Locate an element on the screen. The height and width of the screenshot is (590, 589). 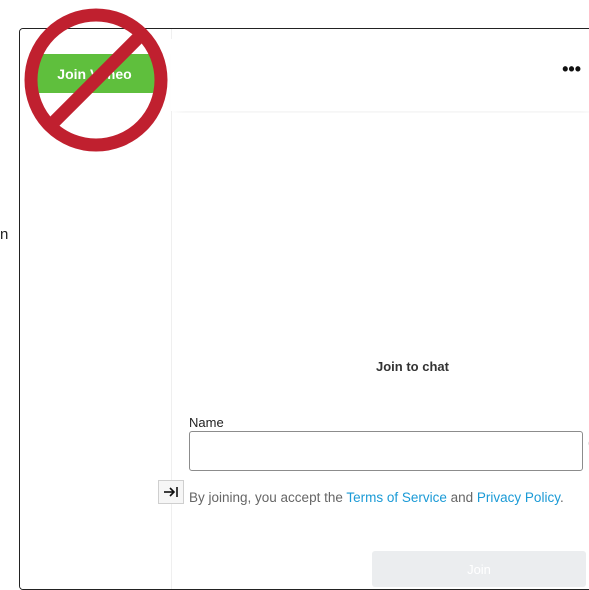
more-options-icon: ••• is located at coordinates (571, 69).